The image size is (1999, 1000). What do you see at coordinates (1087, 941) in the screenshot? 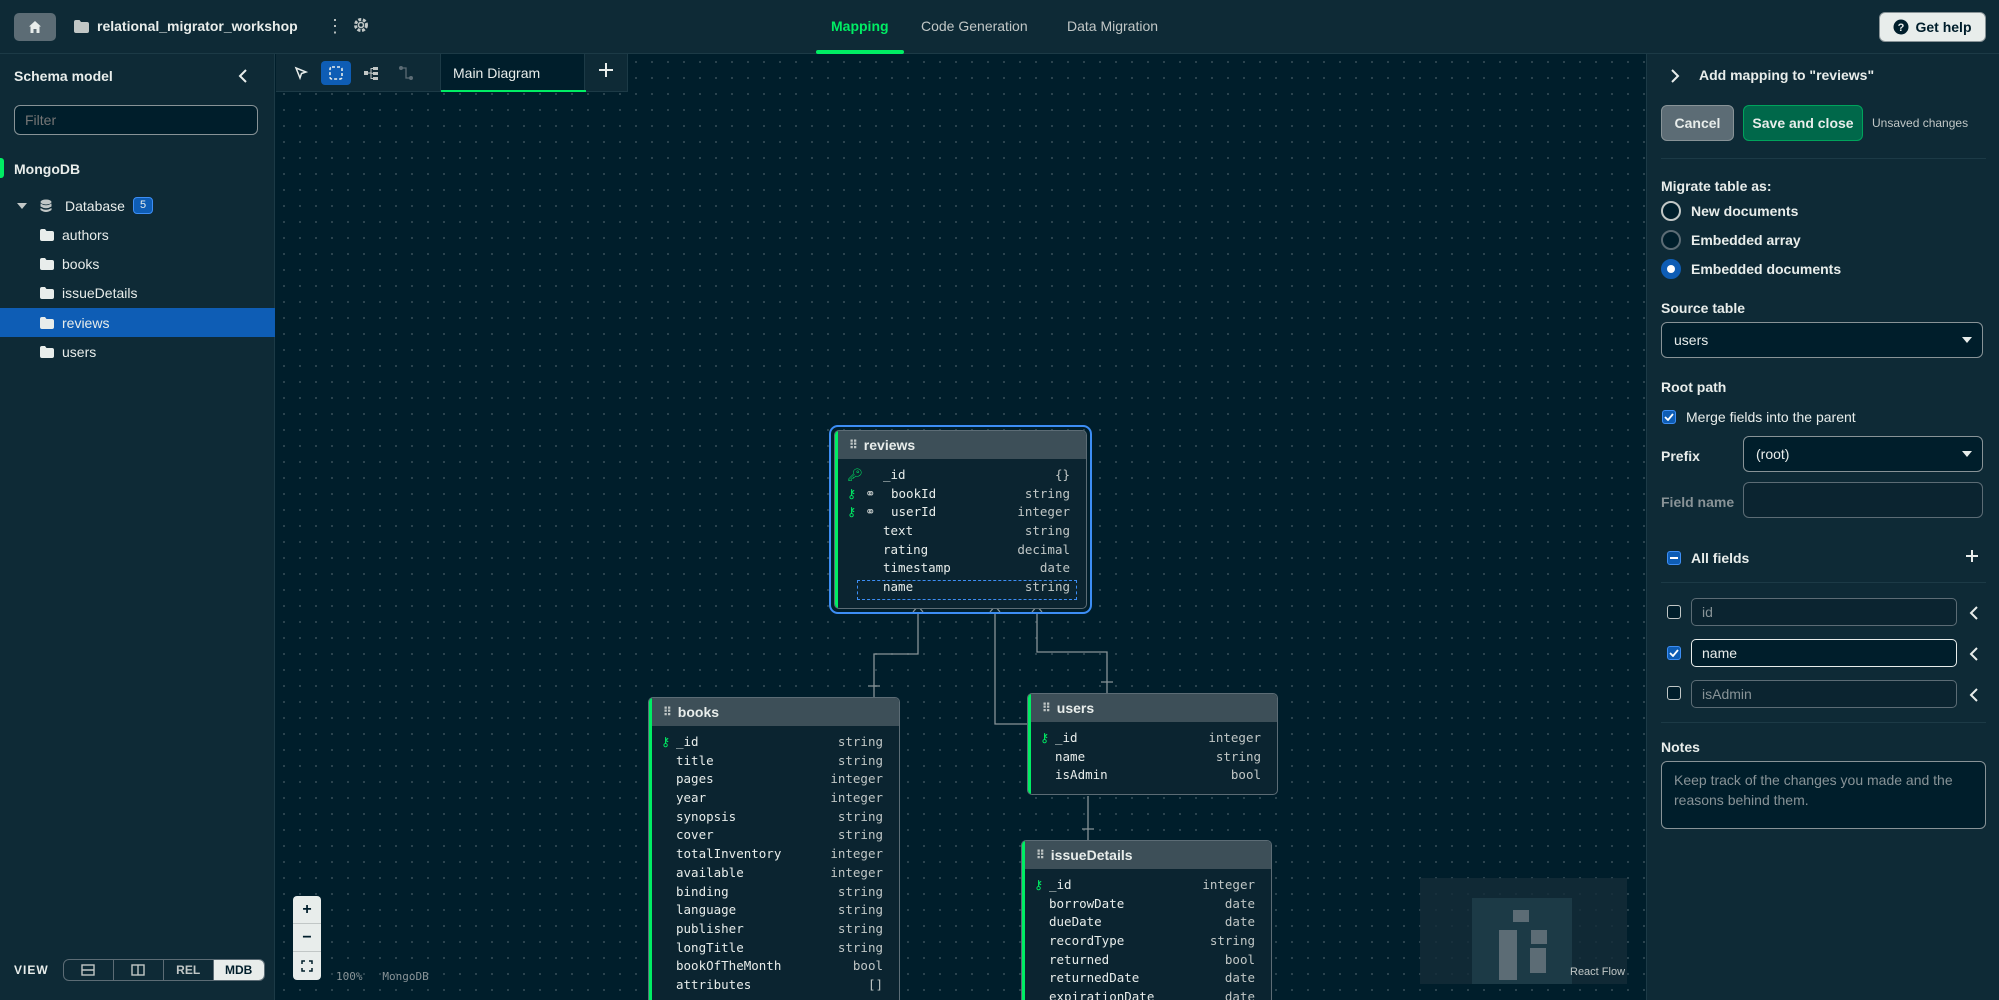
I see `field-name: recordType` at bounding box center [1087, 941].